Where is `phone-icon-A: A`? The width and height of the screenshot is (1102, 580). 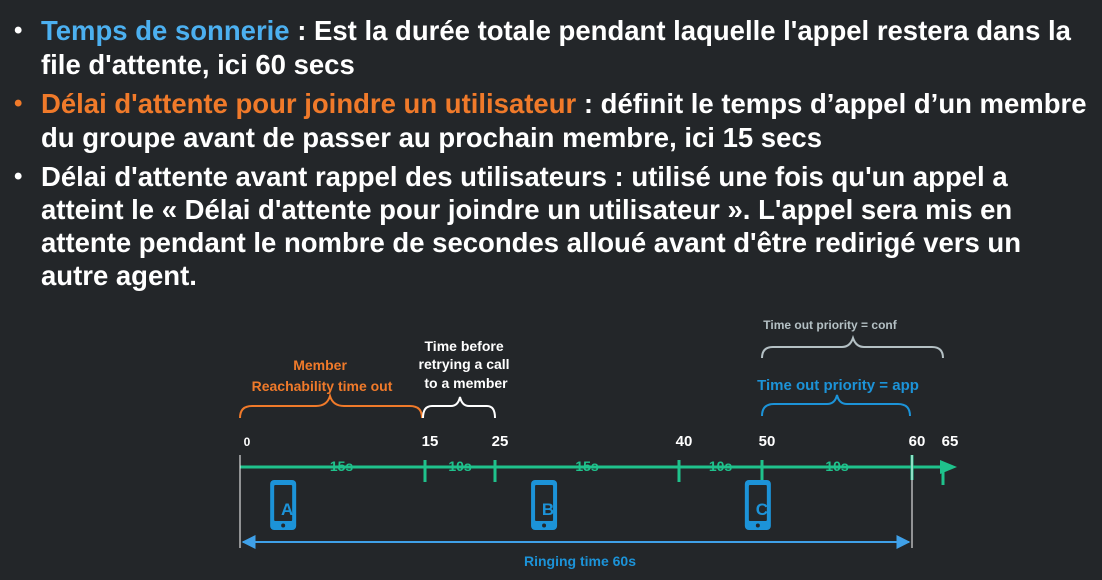
phone-icon-A: A is located at coordinates (283, 505).